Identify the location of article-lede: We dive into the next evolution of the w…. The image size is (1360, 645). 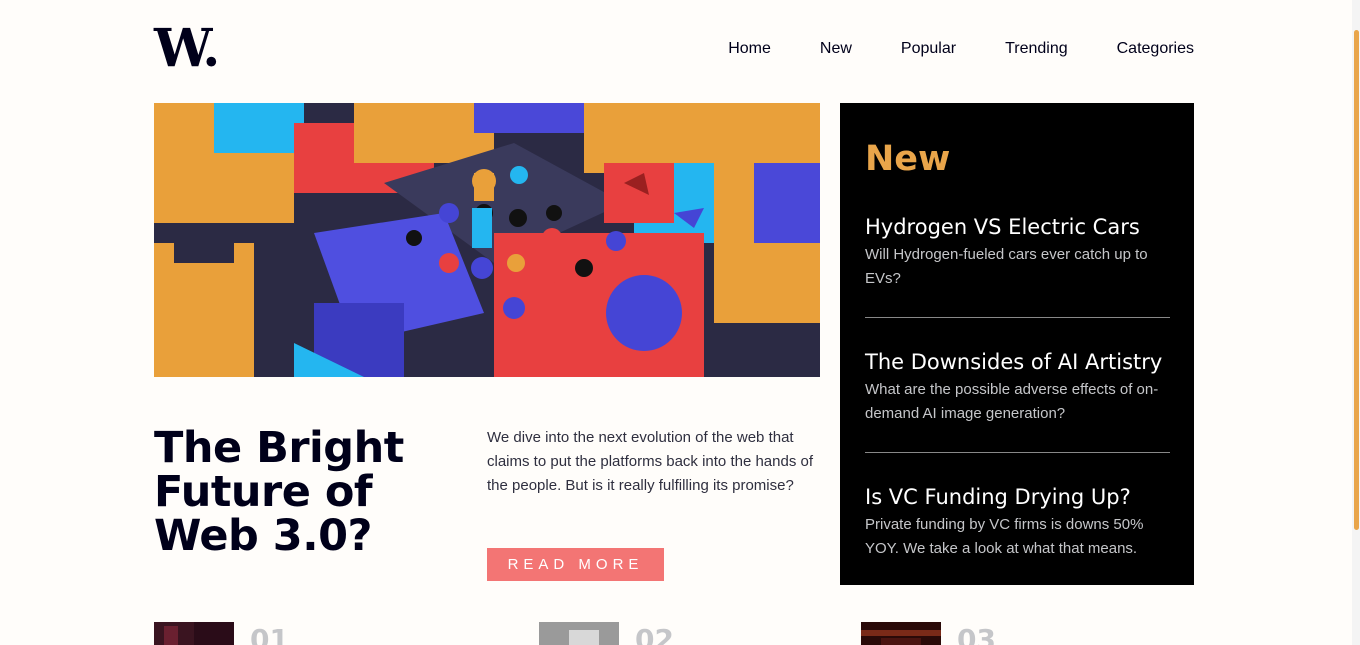
(650, 461).